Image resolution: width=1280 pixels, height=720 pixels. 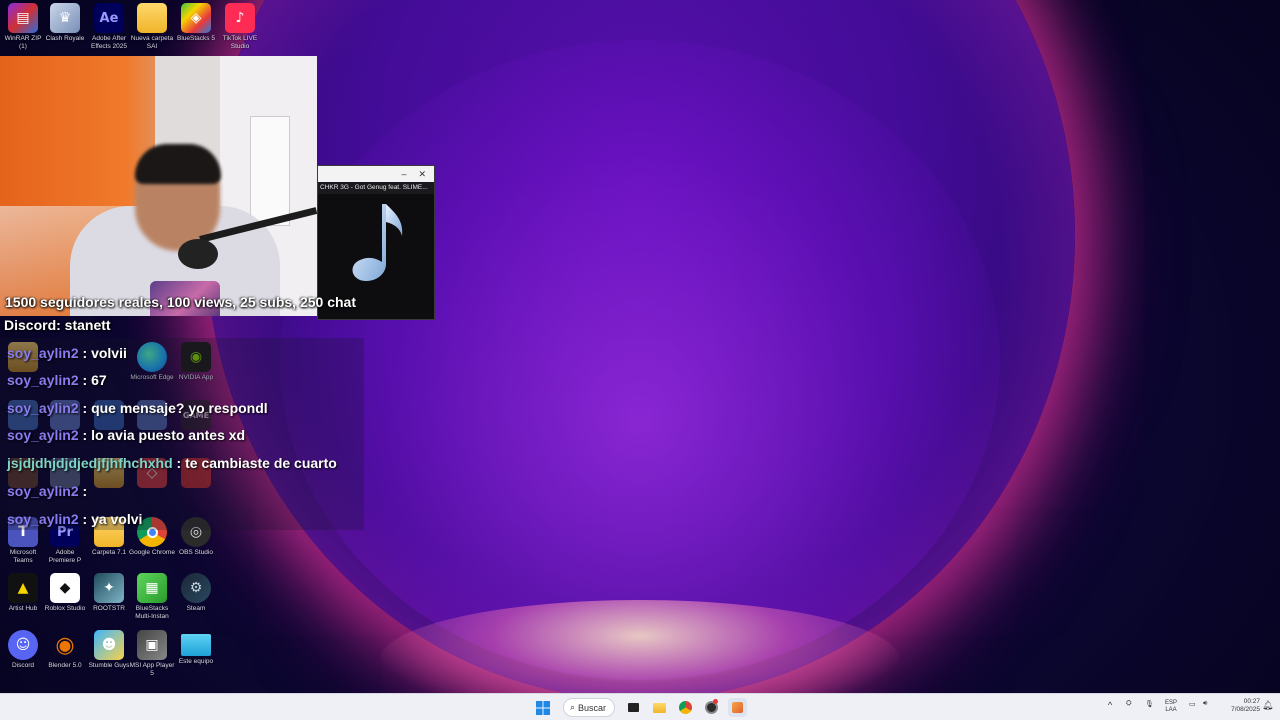 I want to click on tray-network-icon: ⛭, so click(x=1129, y=704).